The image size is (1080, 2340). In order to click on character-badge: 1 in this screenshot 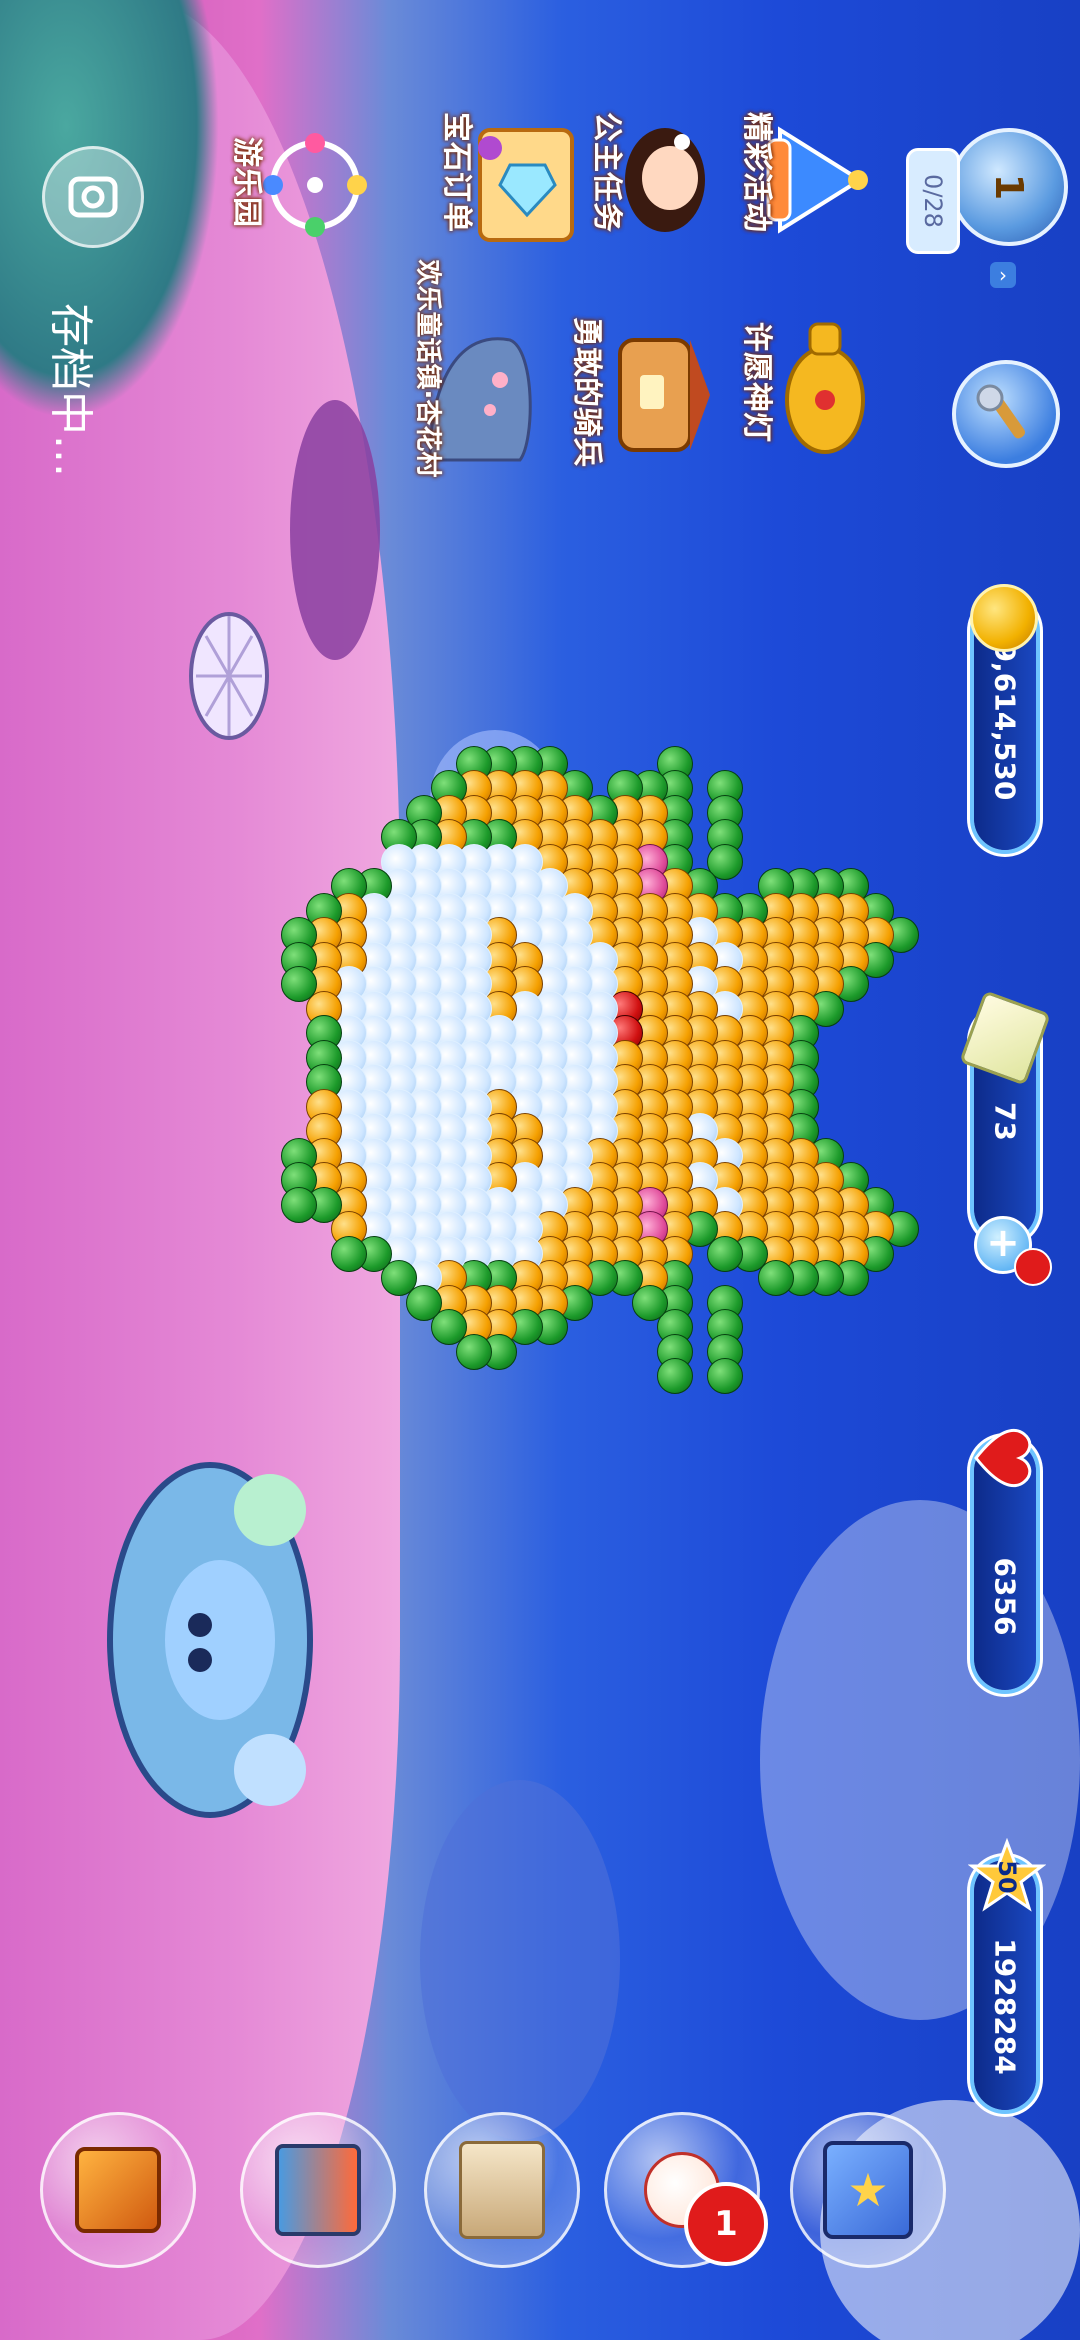, I will do `click(726, 2224)`.